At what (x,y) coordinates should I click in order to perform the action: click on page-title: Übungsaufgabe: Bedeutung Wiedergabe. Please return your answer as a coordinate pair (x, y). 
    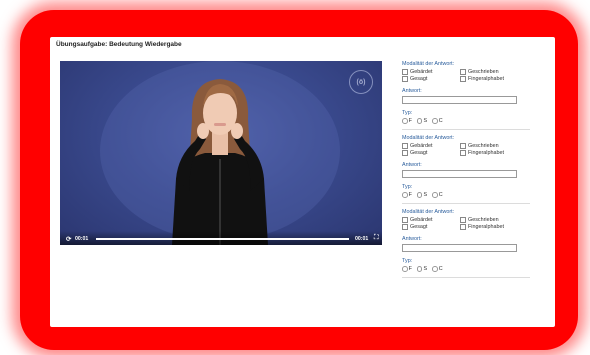
    Looking at the image, I should click on (119, 44).